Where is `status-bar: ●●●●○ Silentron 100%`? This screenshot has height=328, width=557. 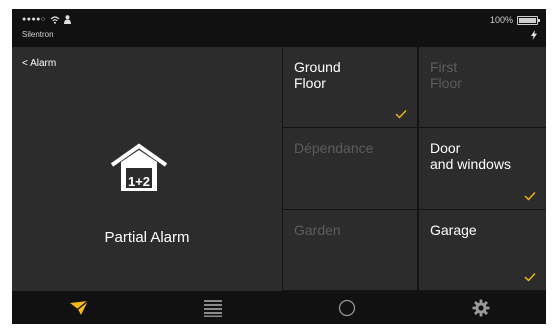 status-bar: ●●●●○ Silentron 100% is located at coordinates (279, 28).